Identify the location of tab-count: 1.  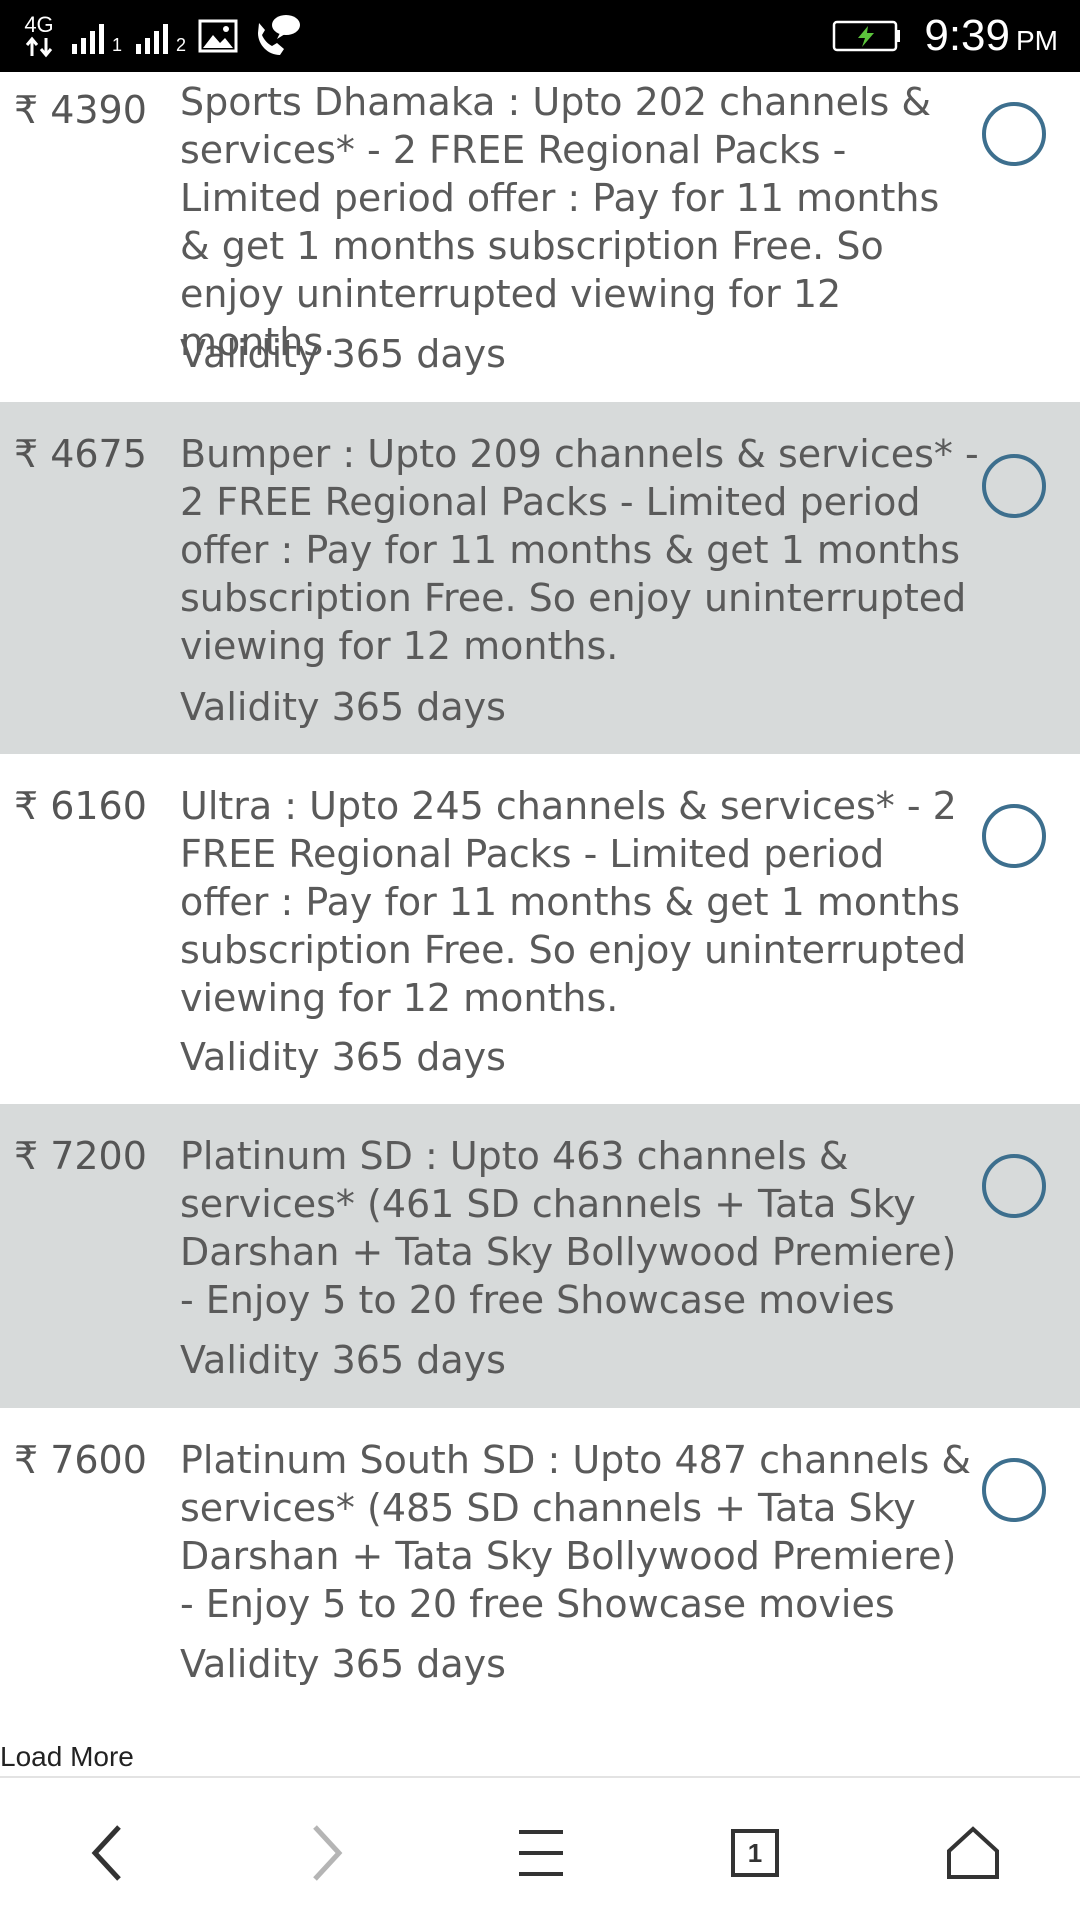
(755, 1852).